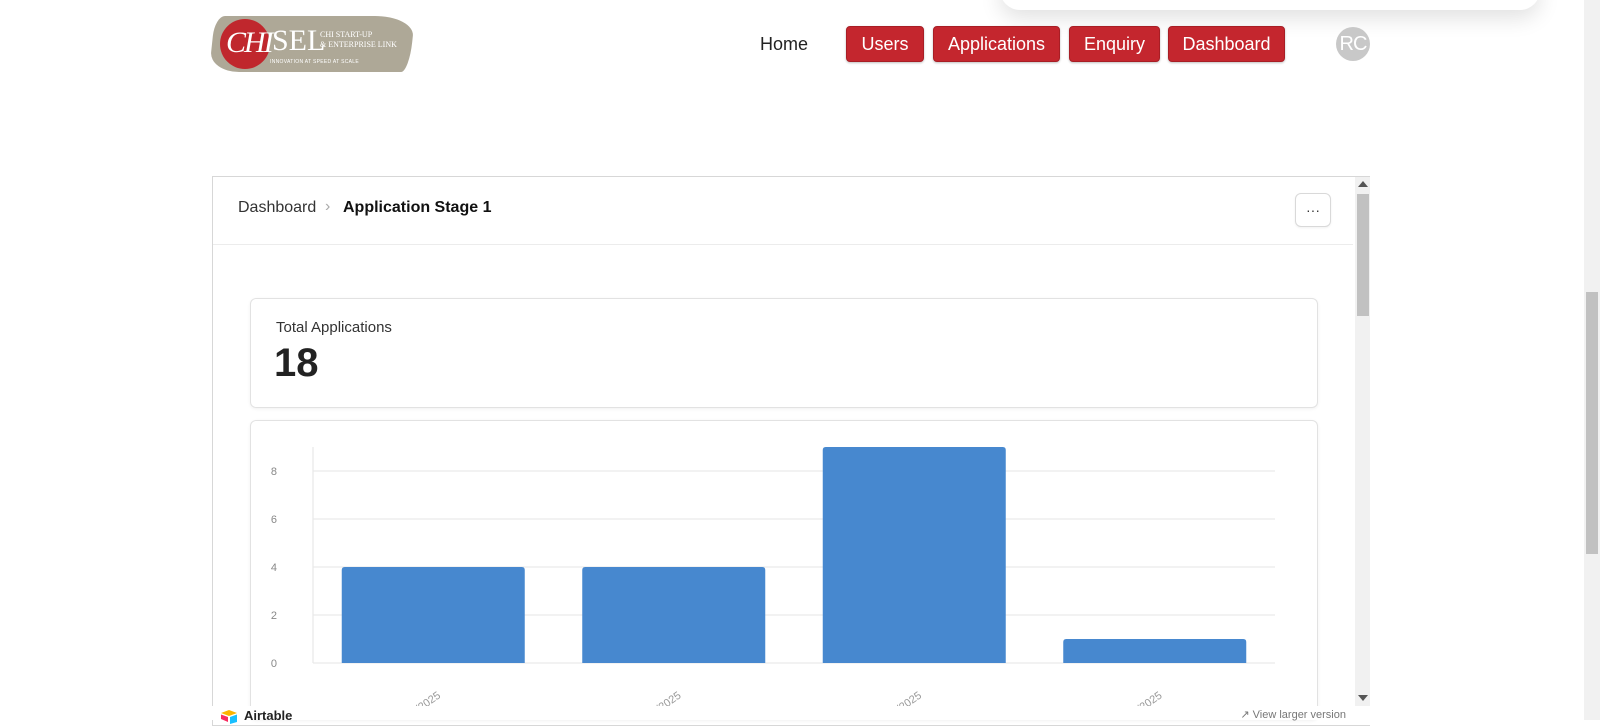 This screenshot has width=1600, height=726. I want to click on airtable-brand: Airtable, so click(268, 715).